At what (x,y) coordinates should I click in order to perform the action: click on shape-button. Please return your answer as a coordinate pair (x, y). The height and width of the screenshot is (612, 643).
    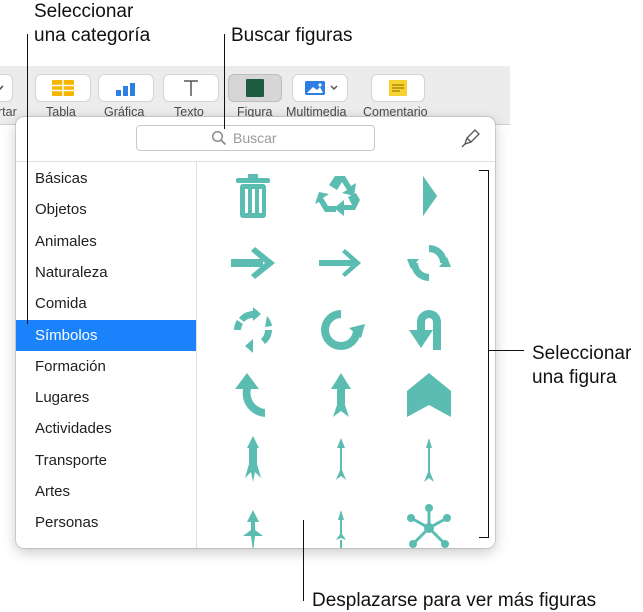
    Looking at the image, I should click on (255, 88).